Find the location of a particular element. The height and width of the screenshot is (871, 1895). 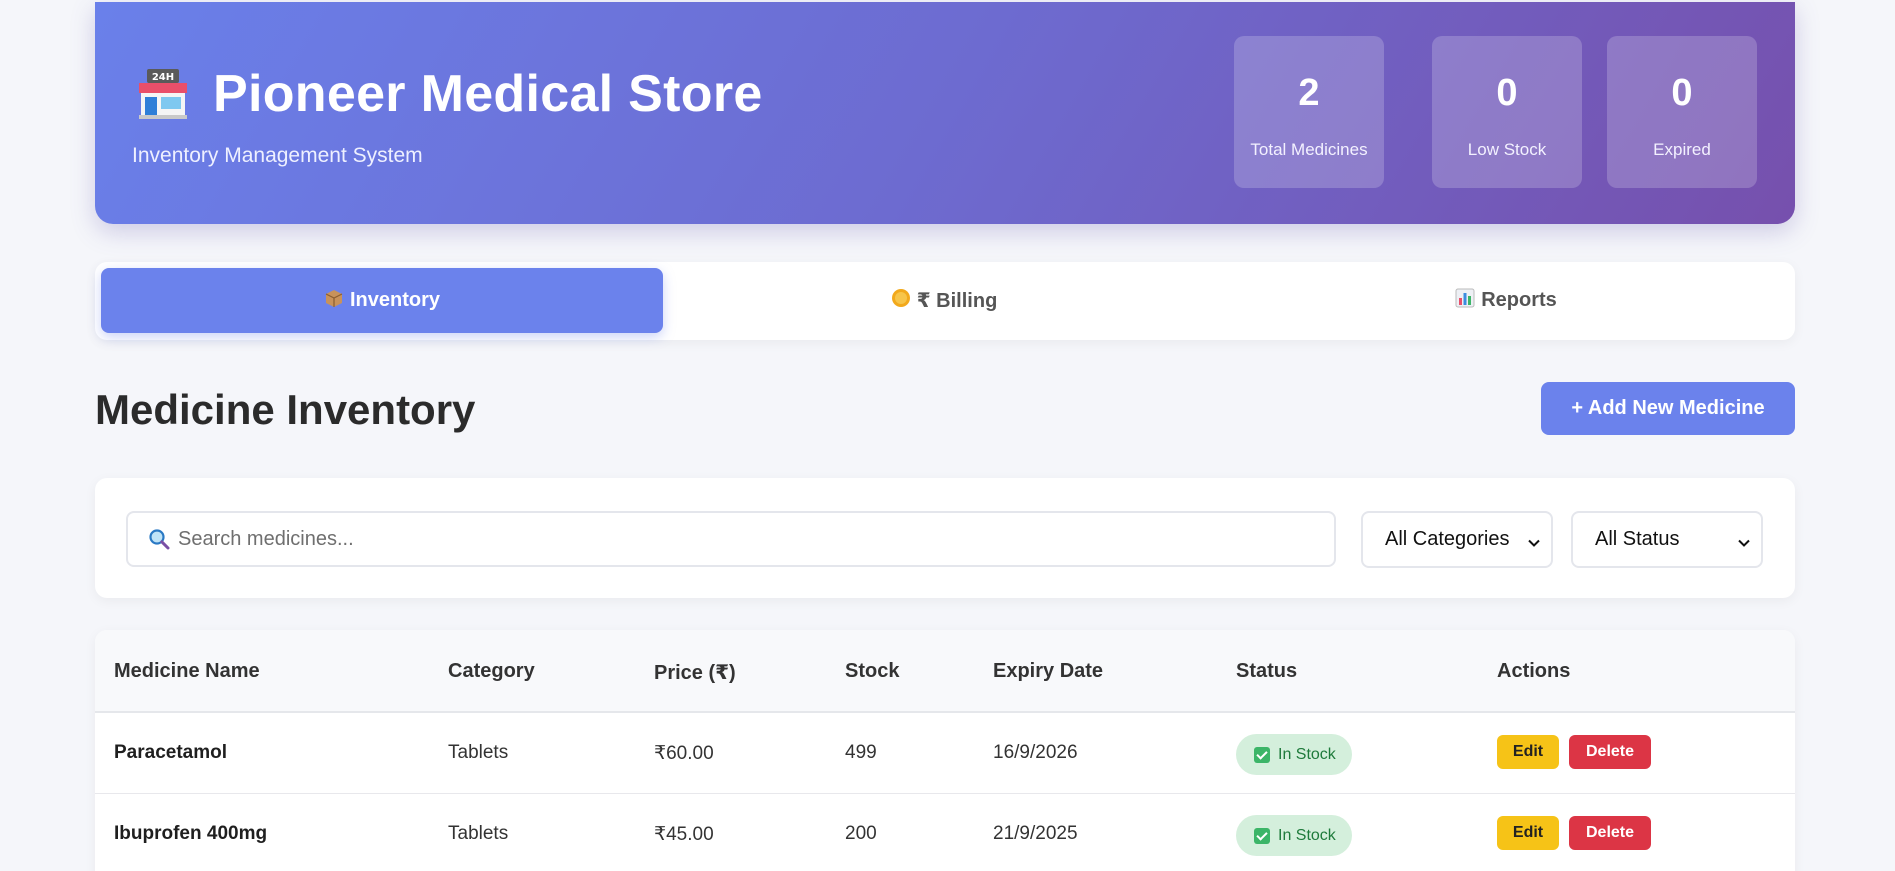

medicine-name: Ibuprofen 400mg is located at coordinates (191, 833).